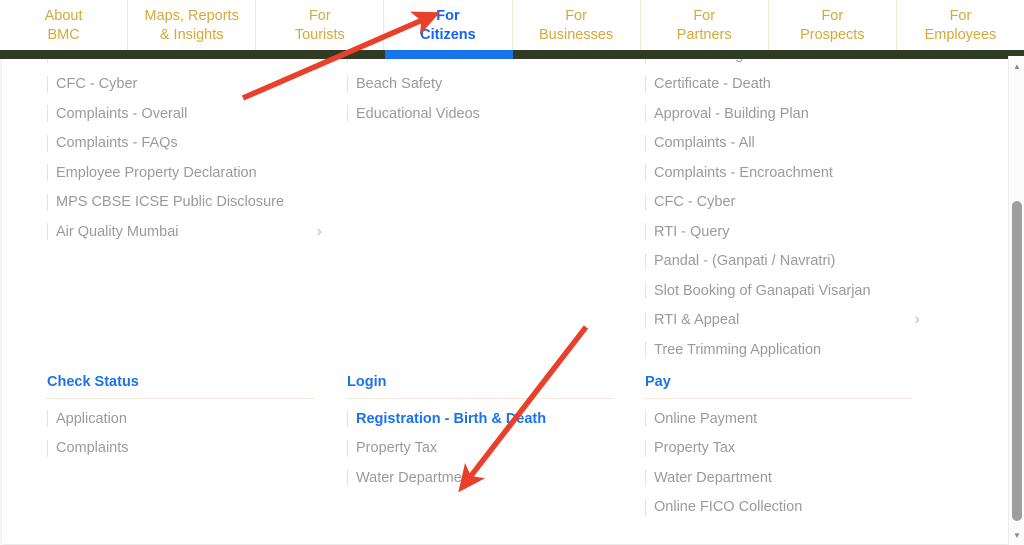 This screenshot has height=545, width=1024. Describe the element at coordinates (704, 34) in the screenshot. I see `tab-label-line2: Partners` at that location.